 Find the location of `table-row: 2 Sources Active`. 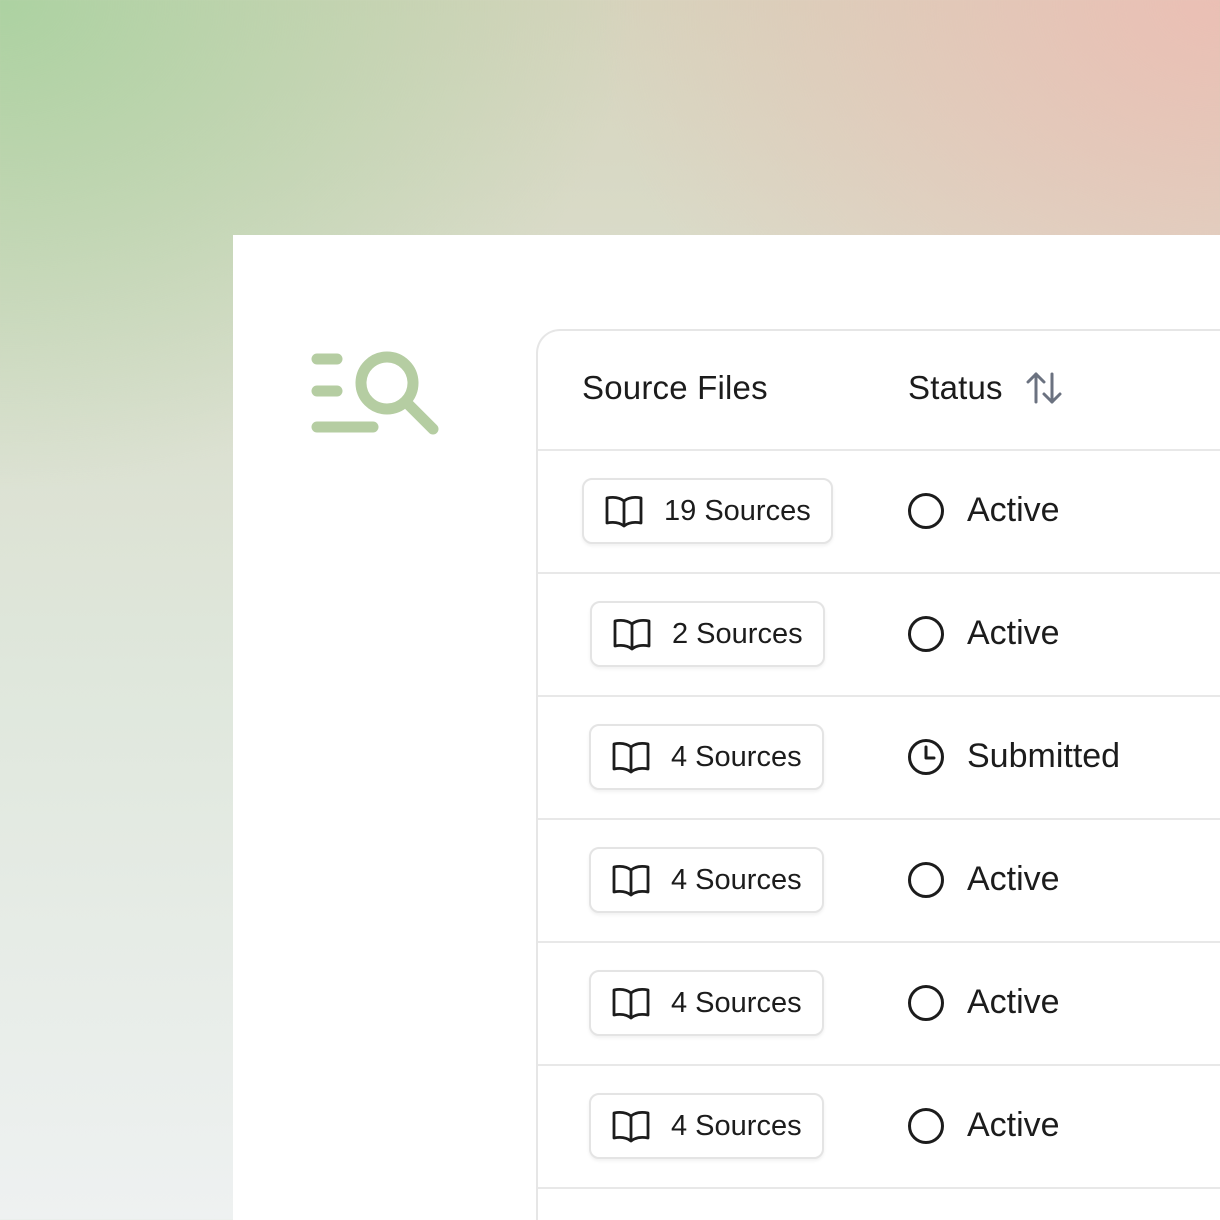

table-row: 2 Sources Active is located at coordinates (879, 635).